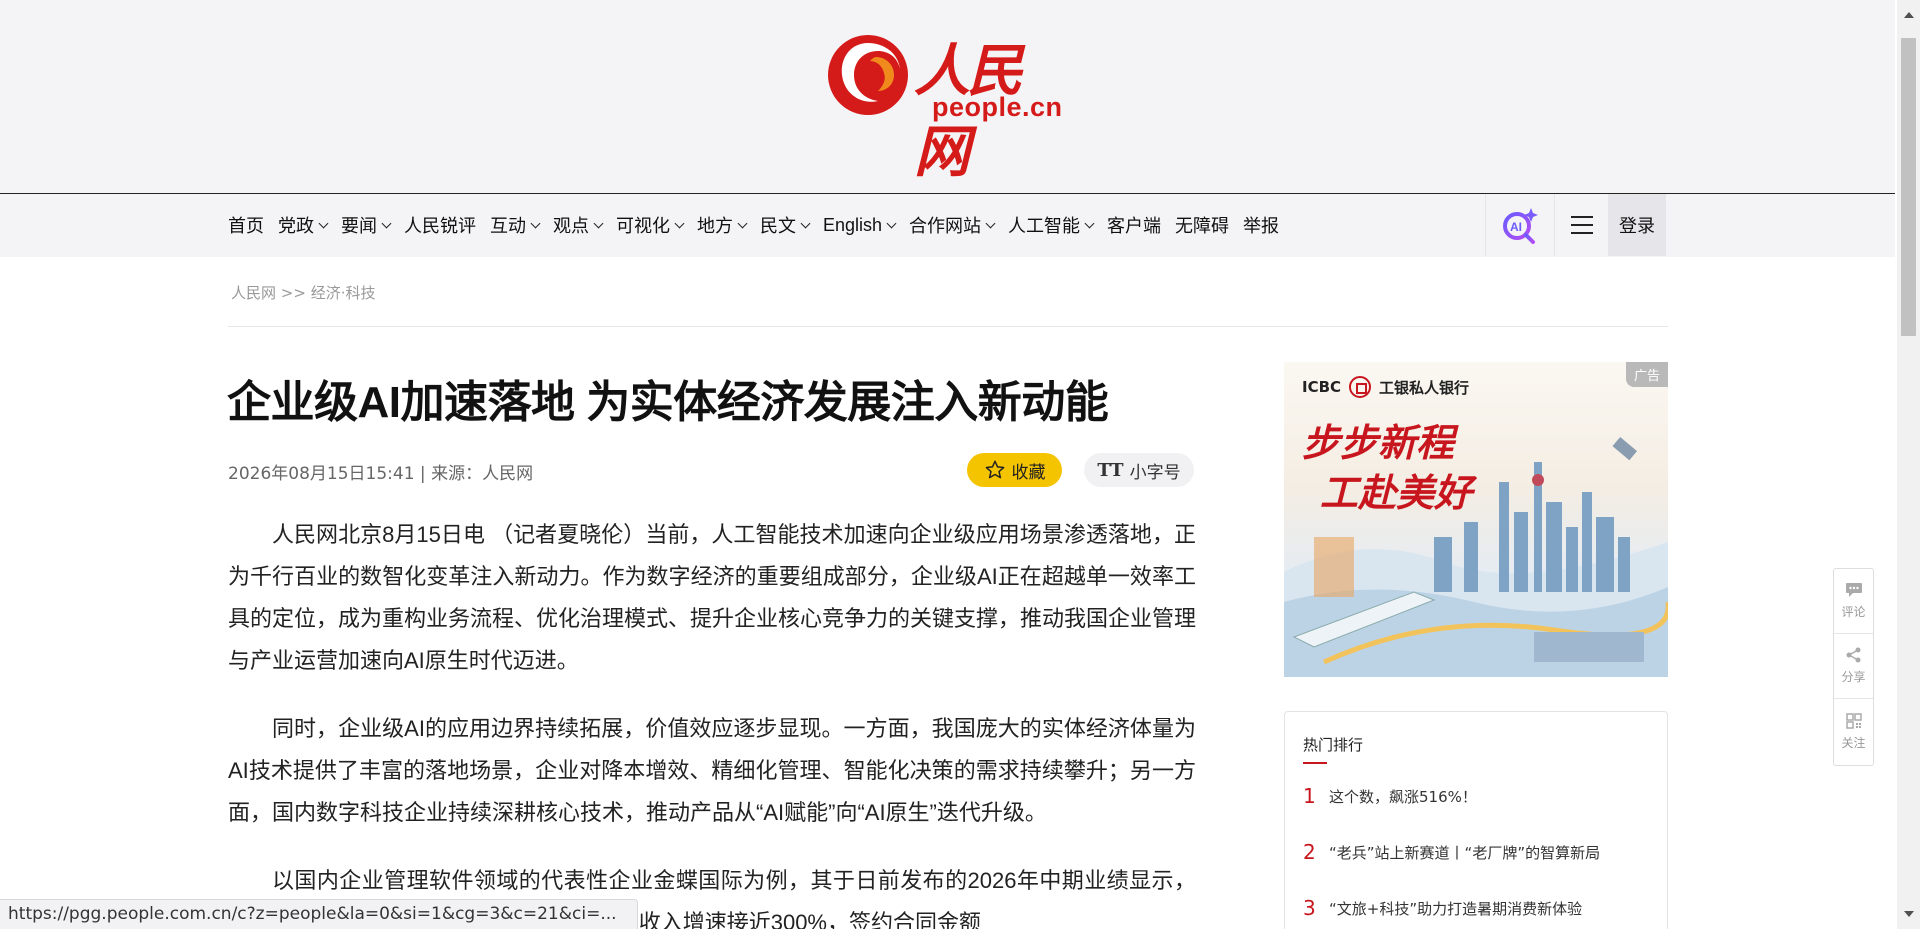 This screenshot has height=929, width=1920. I want to click on scroll-up-arrow-icon, so click(1909, 15).